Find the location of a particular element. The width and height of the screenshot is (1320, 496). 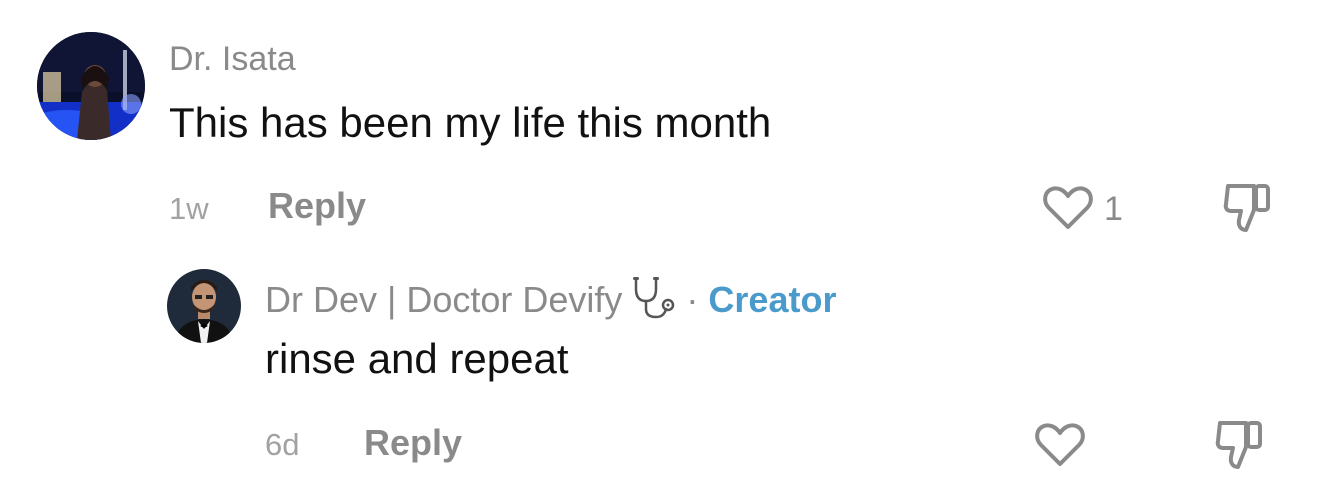

creator-badge: Creator is located at coordinates (772, 299).